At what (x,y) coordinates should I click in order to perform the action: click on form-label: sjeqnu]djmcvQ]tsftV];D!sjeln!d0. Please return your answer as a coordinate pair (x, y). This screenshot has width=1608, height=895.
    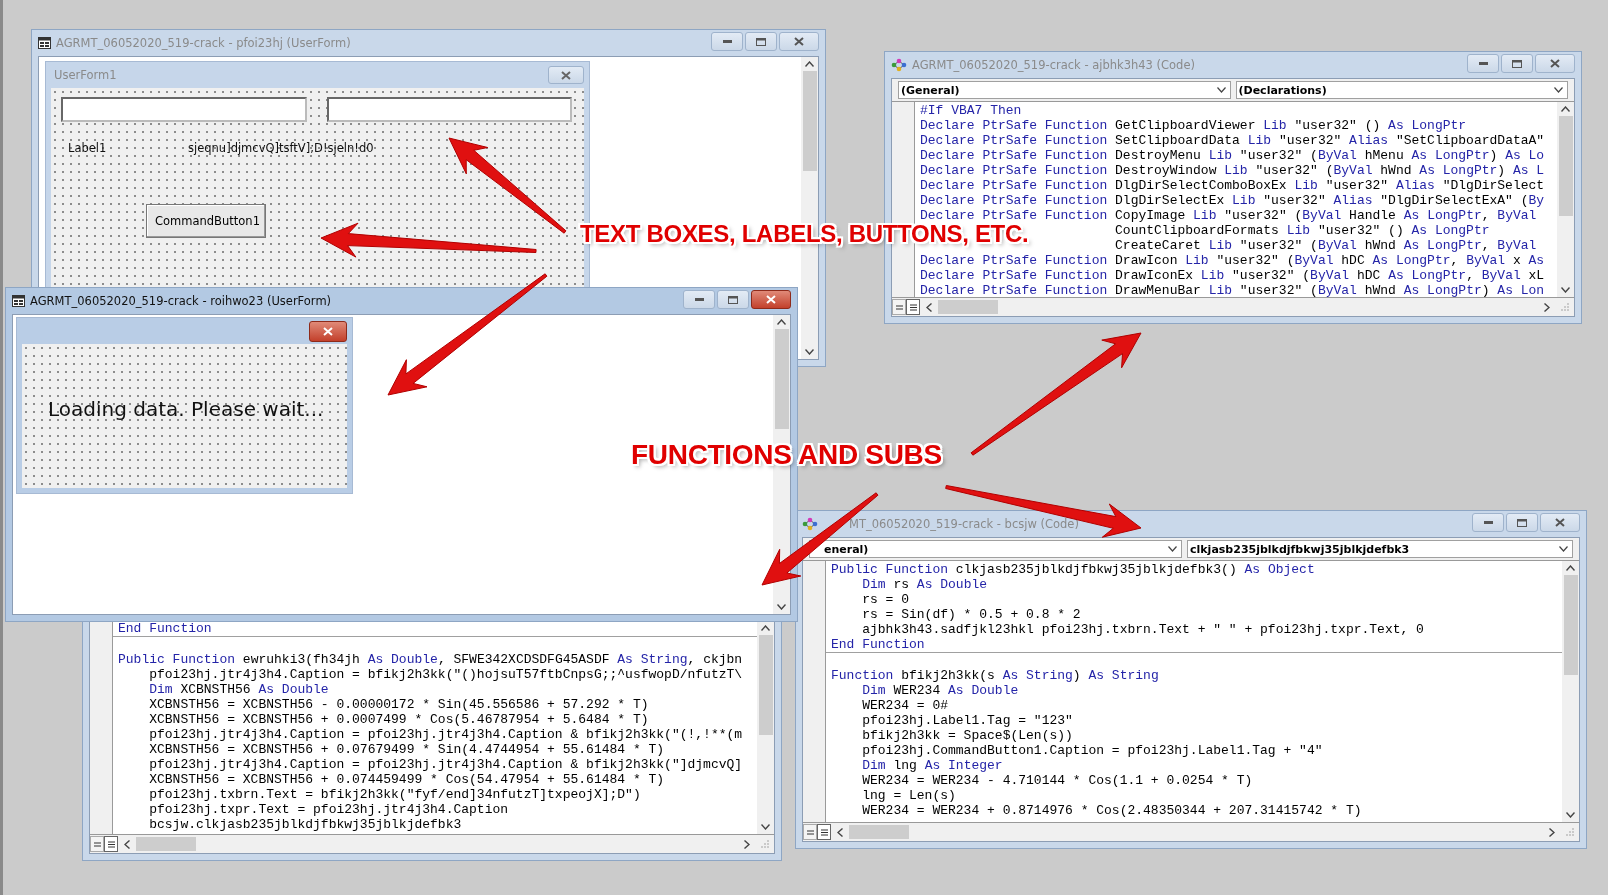
    Looking at the image, I should click on (281, 148).